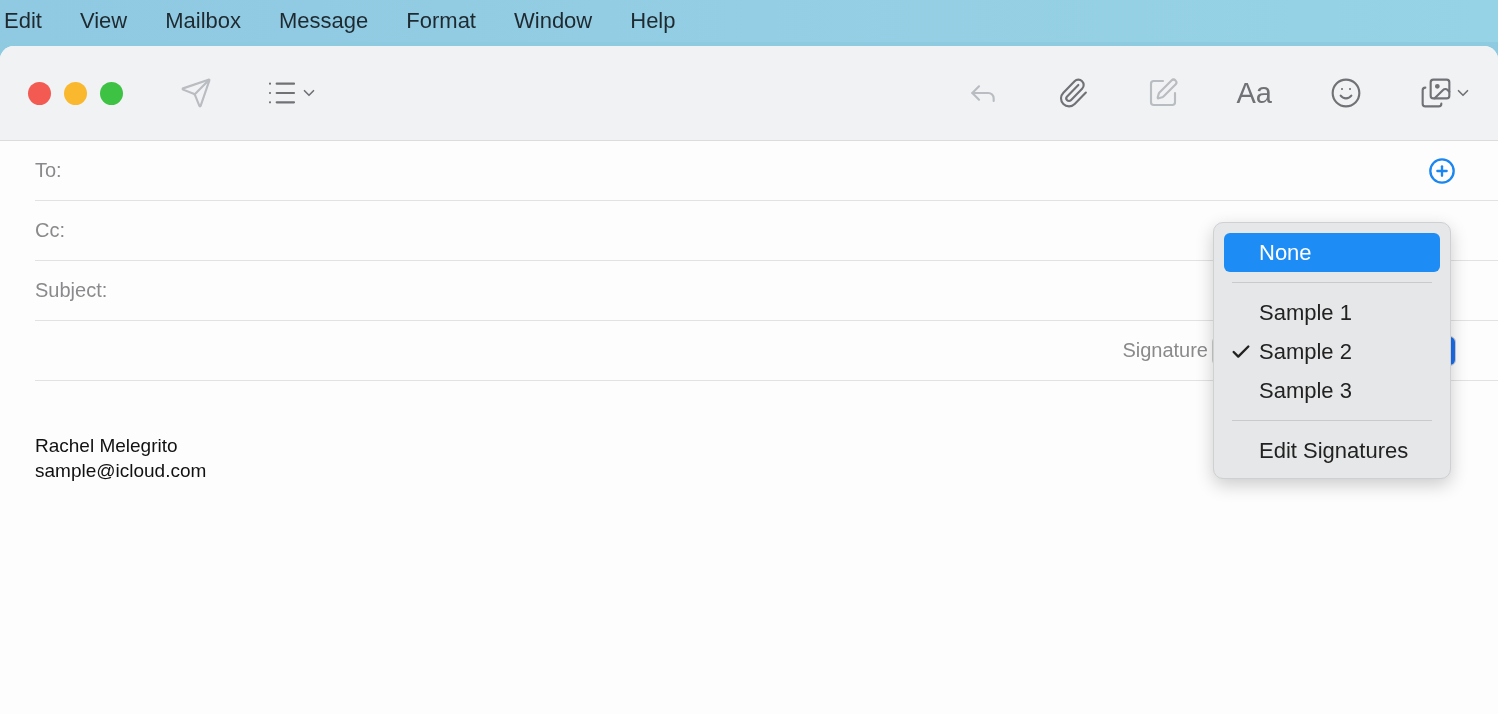  What do you see at coordinates (324, 21) in the screenshot?
I see `menu-title: Message` at bounding box center [324, 21].